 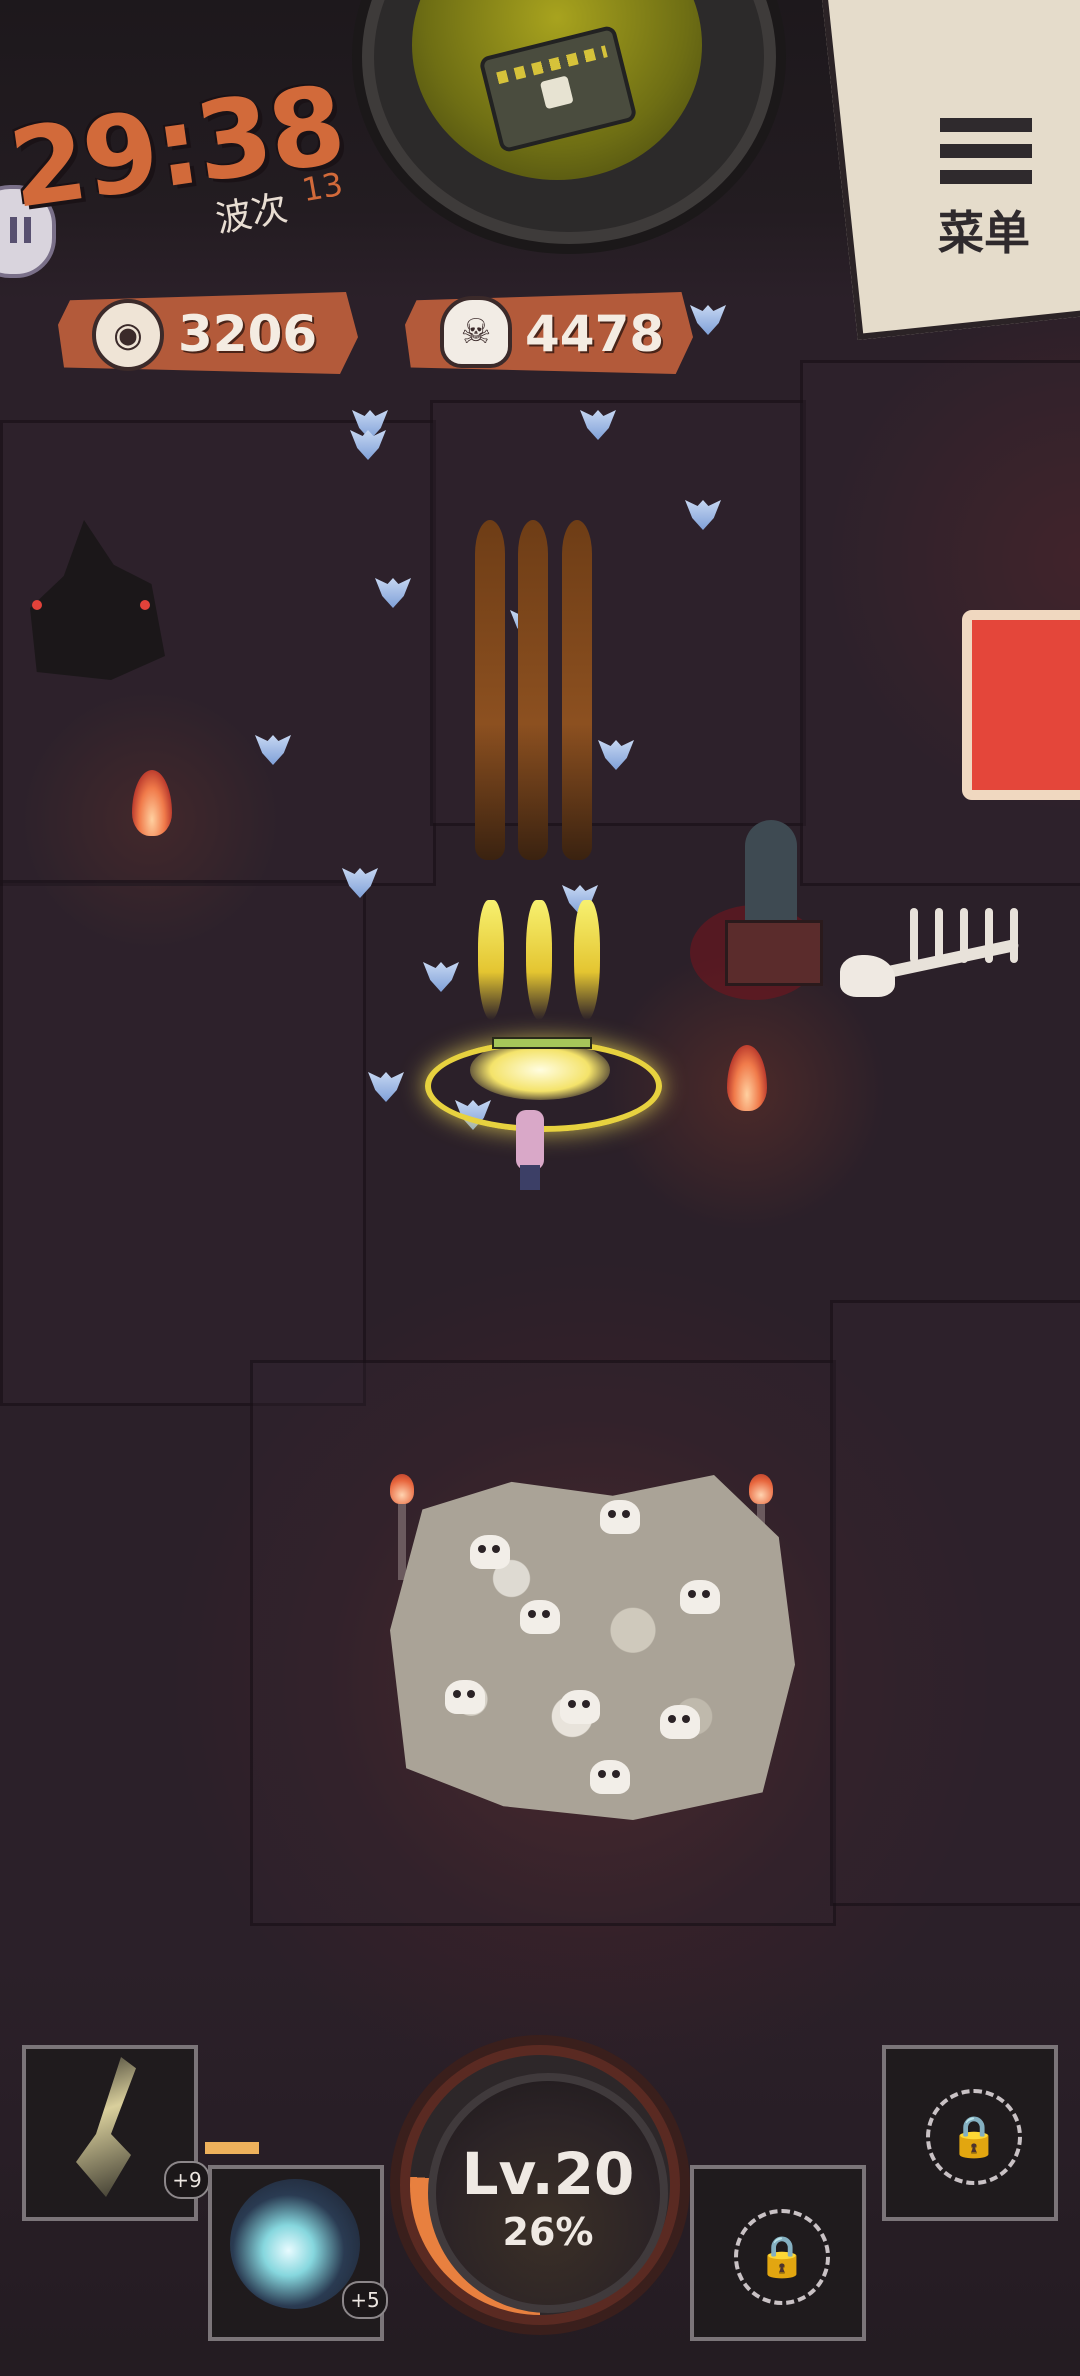 What do you see at coordinates (984, 230) in the screenshot?
I see `menu-button-label: 菜单` at bounding box center [984, 230].